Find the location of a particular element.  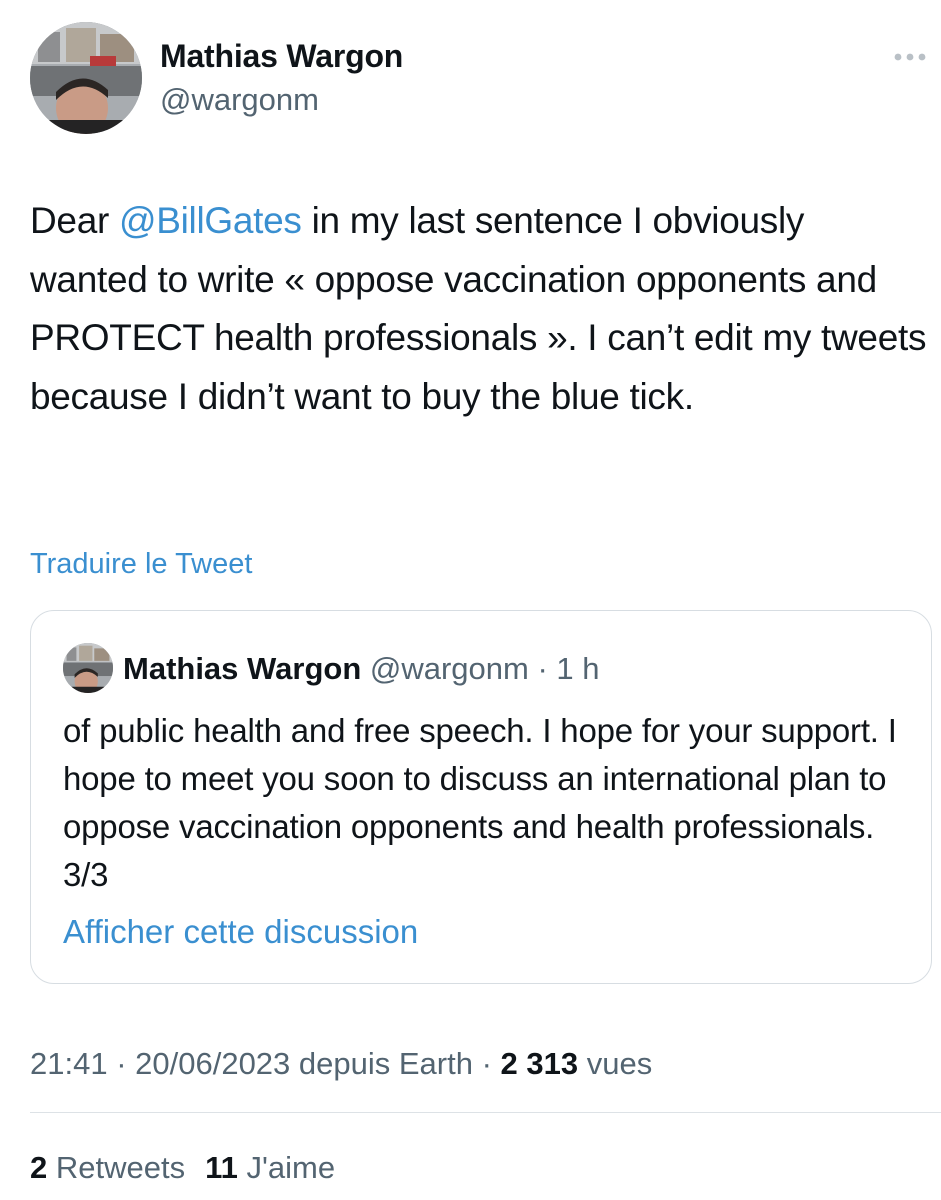

tweet-source: depuis Earth is located at coordinates (381, 1063).